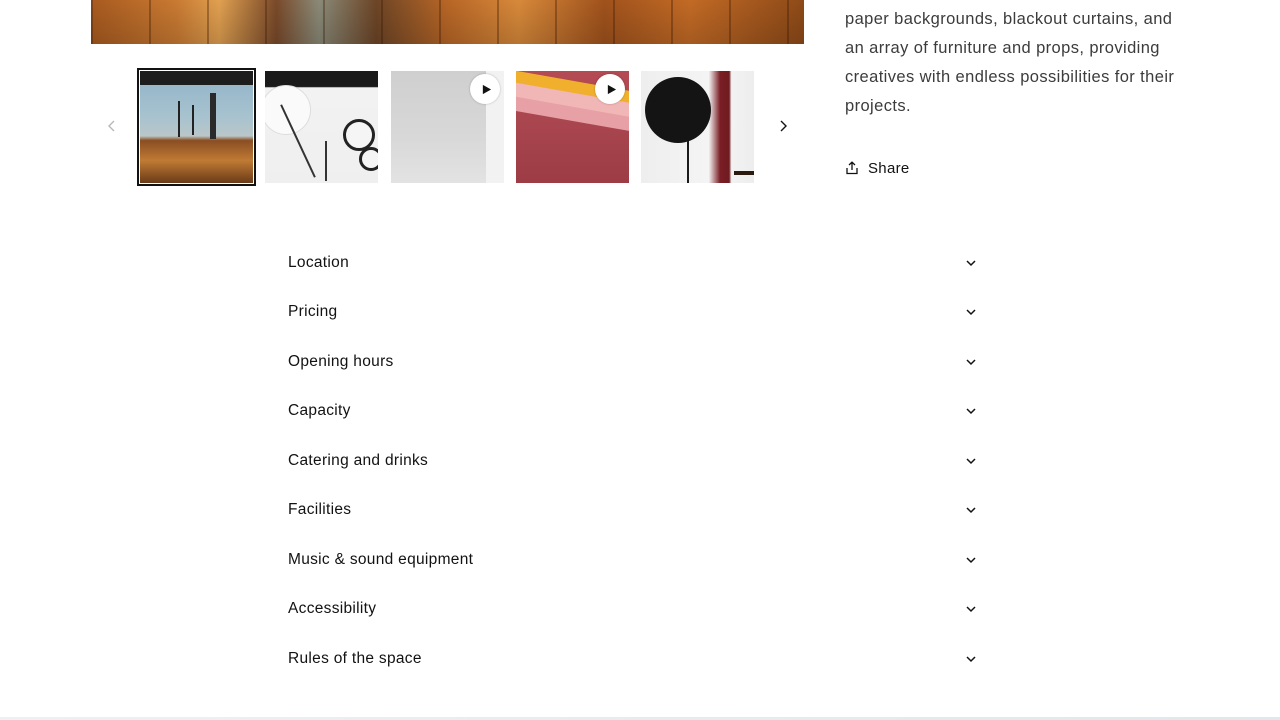  I want to click on share-button: Share, so click(877, 168).